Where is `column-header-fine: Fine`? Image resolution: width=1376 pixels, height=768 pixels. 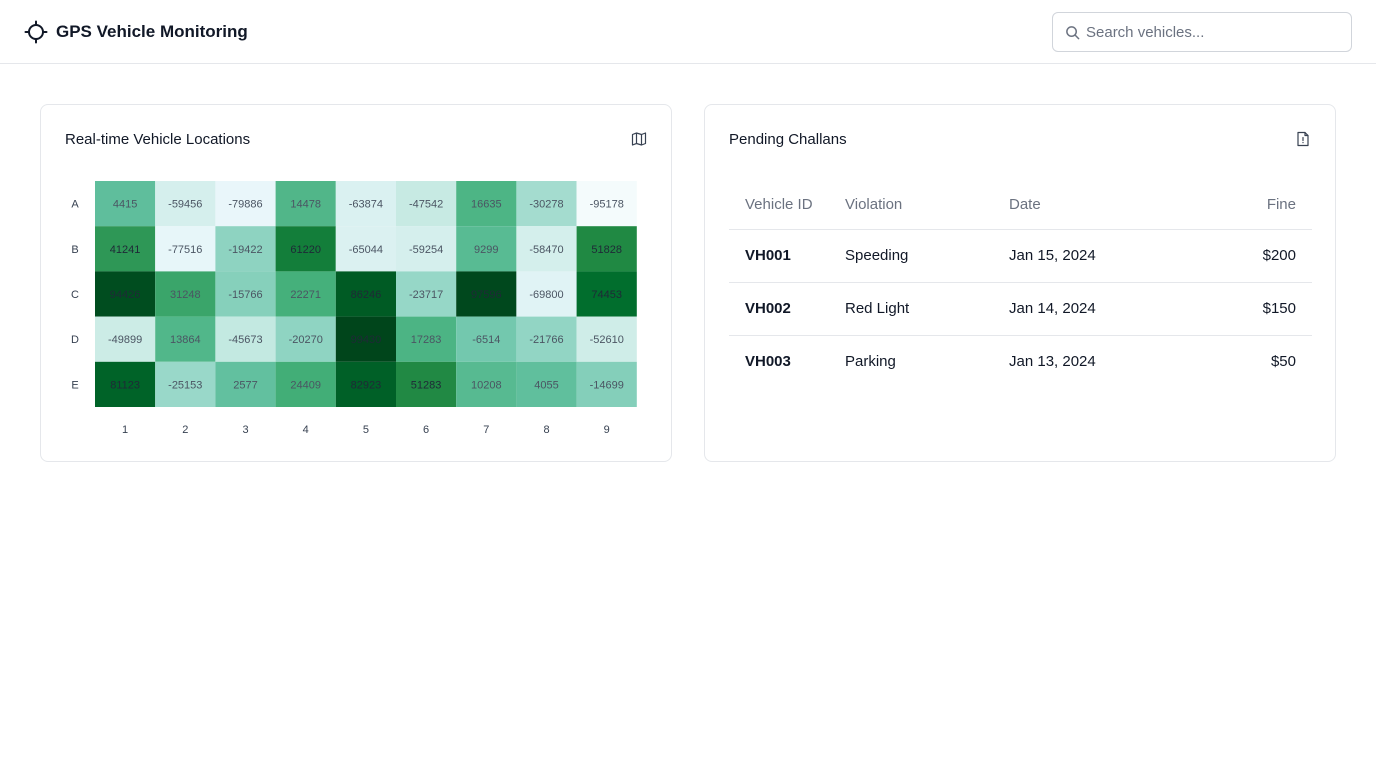
column-header-fine: Fine is located at coordinates (1237, 205).